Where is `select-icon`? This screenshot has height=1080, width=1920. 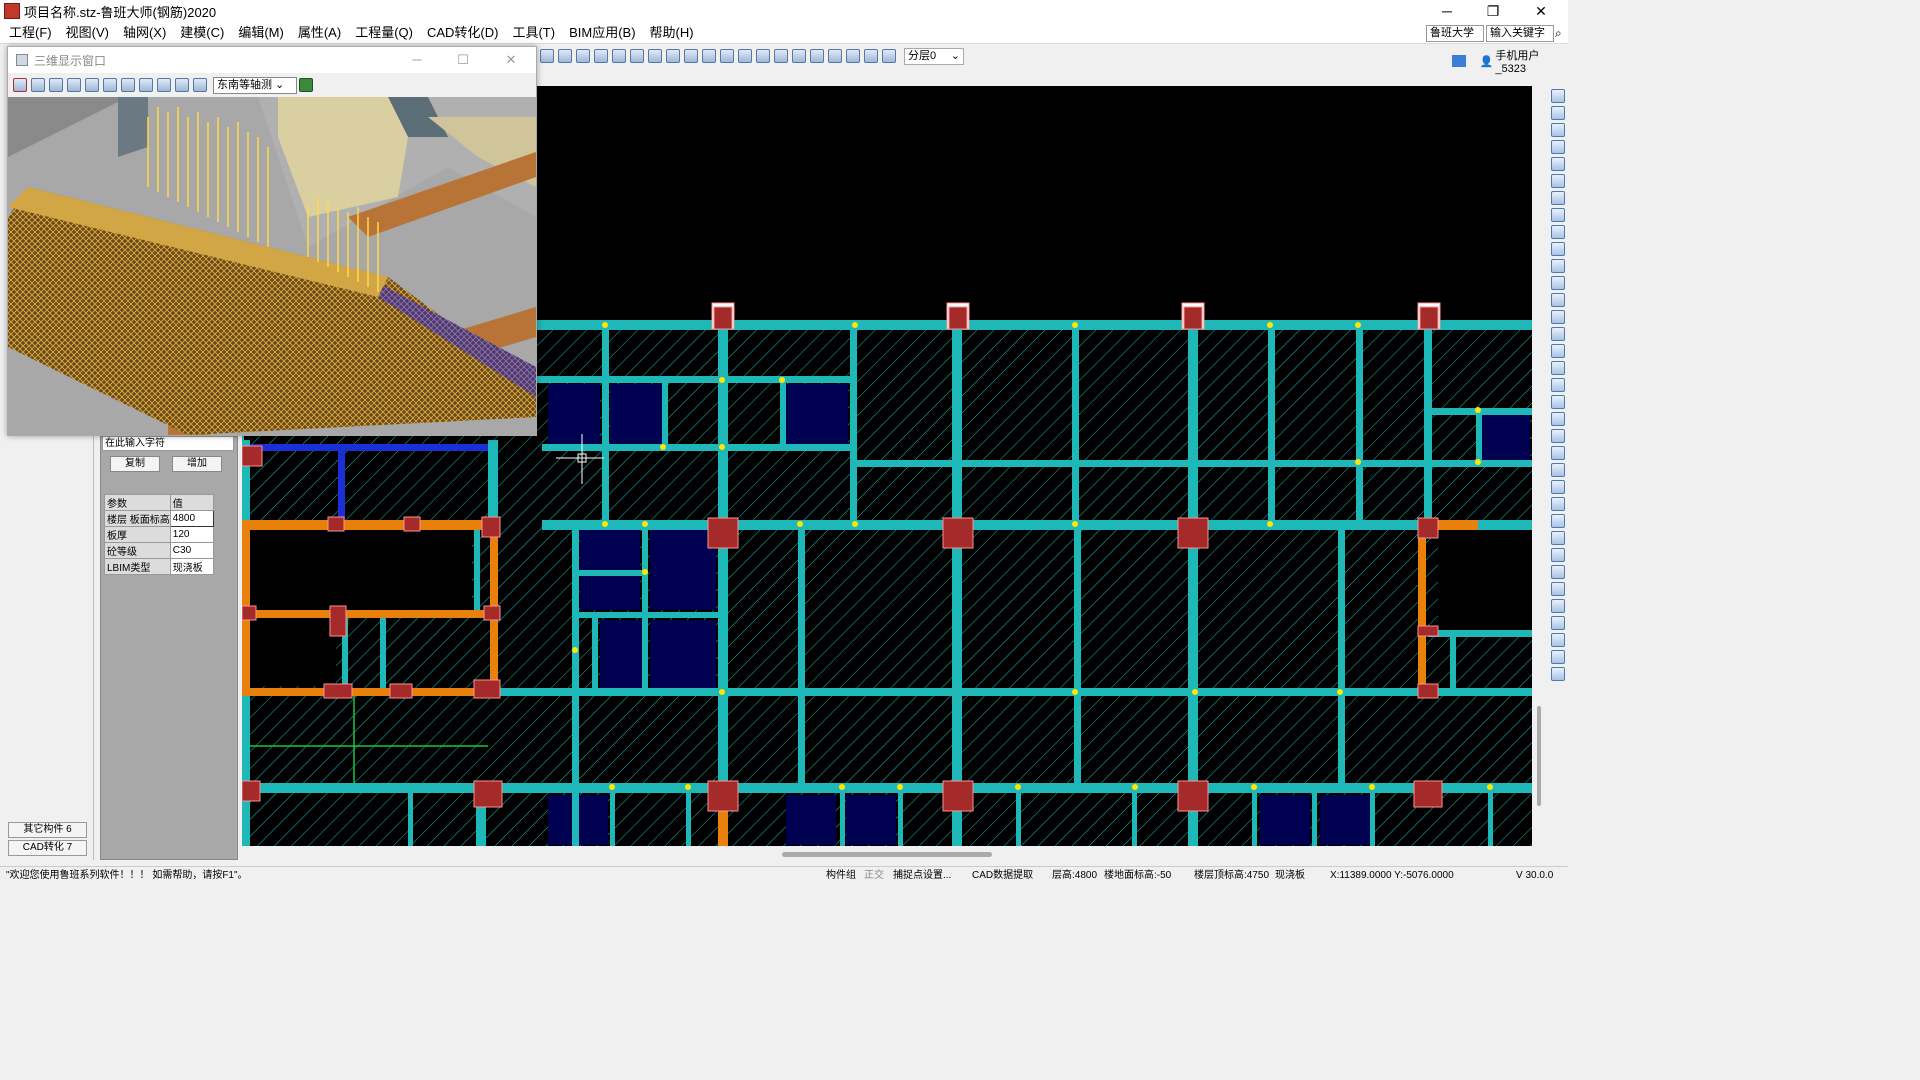 select-icon is located at coordinates (871, 56).